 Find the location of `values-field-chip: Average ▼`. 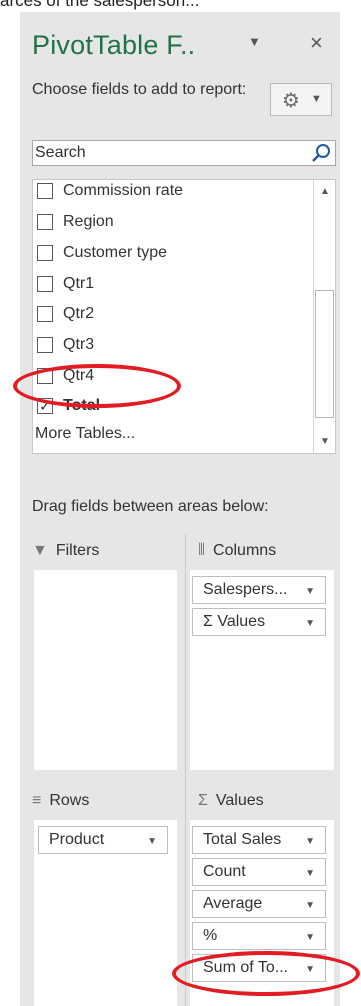

values-field-chip: Average ▼ is located at coordinates (259, 904).